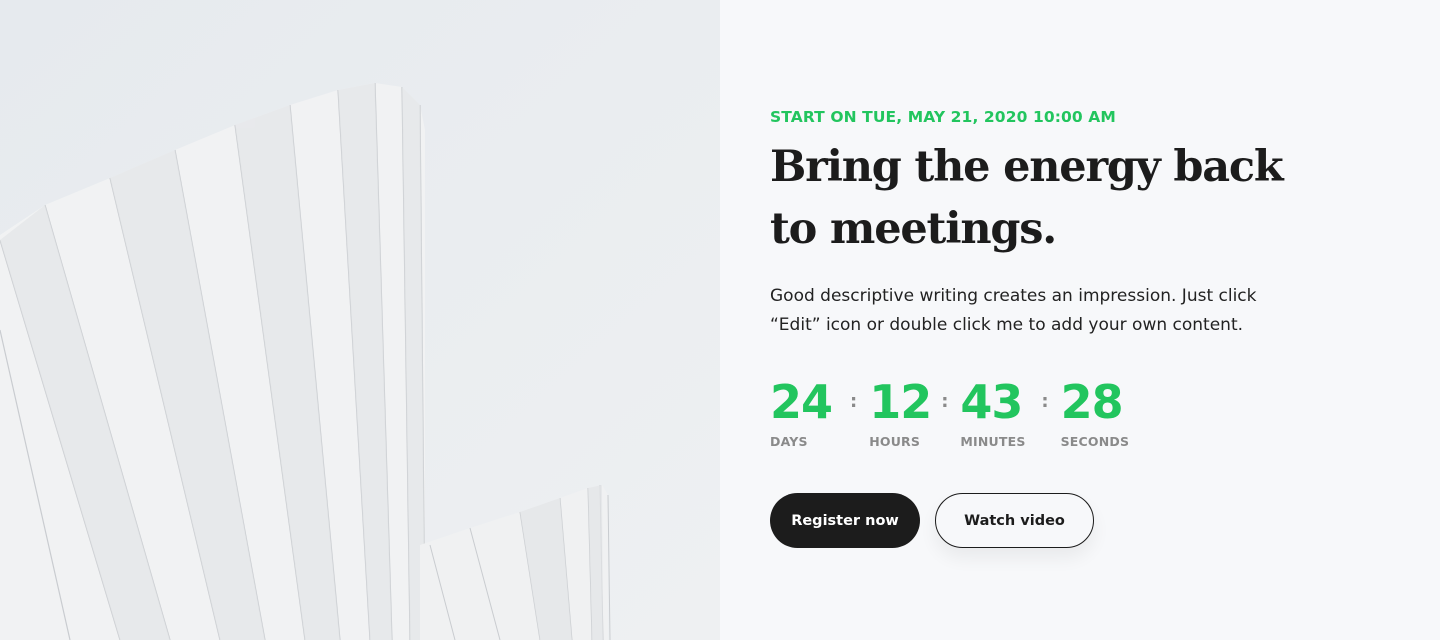  I want to click on watch-video-button: Watch video, so click(1014, 520).